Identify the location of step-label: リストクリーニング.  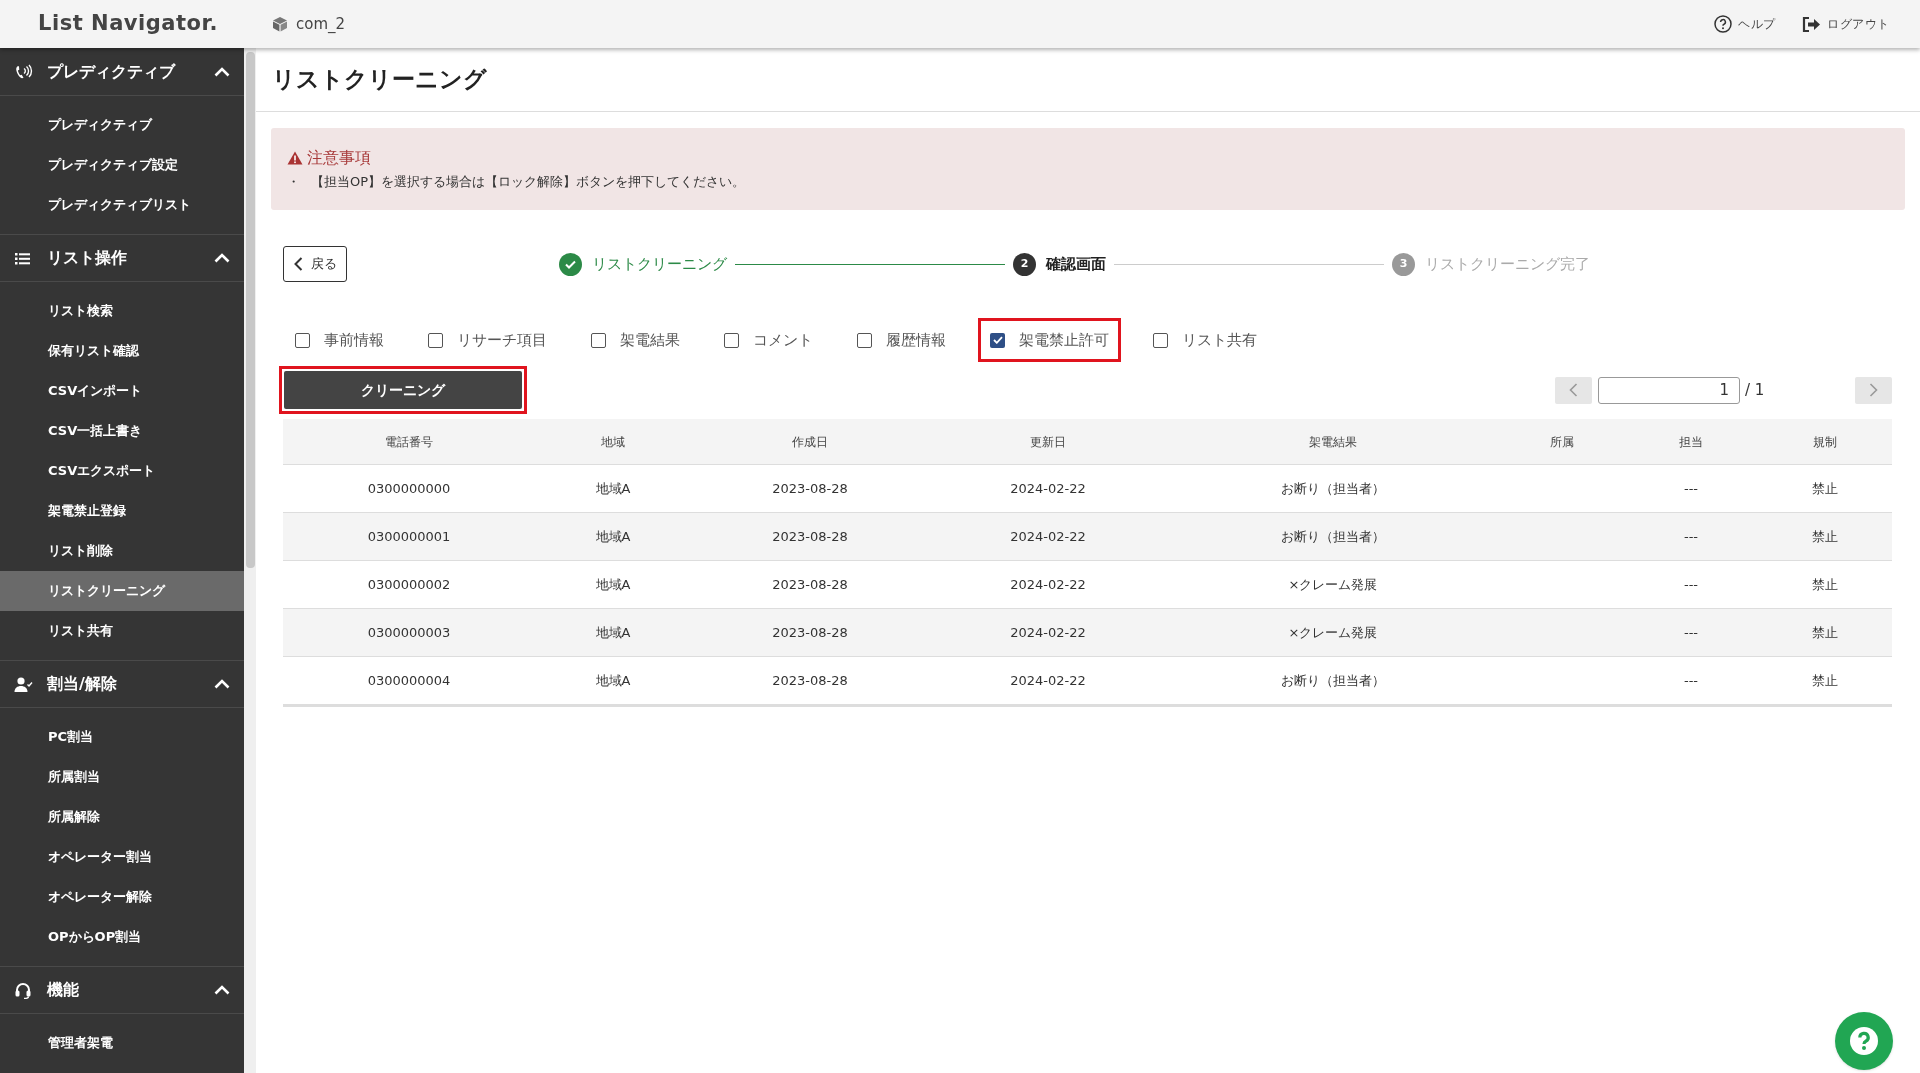
(659, 264).